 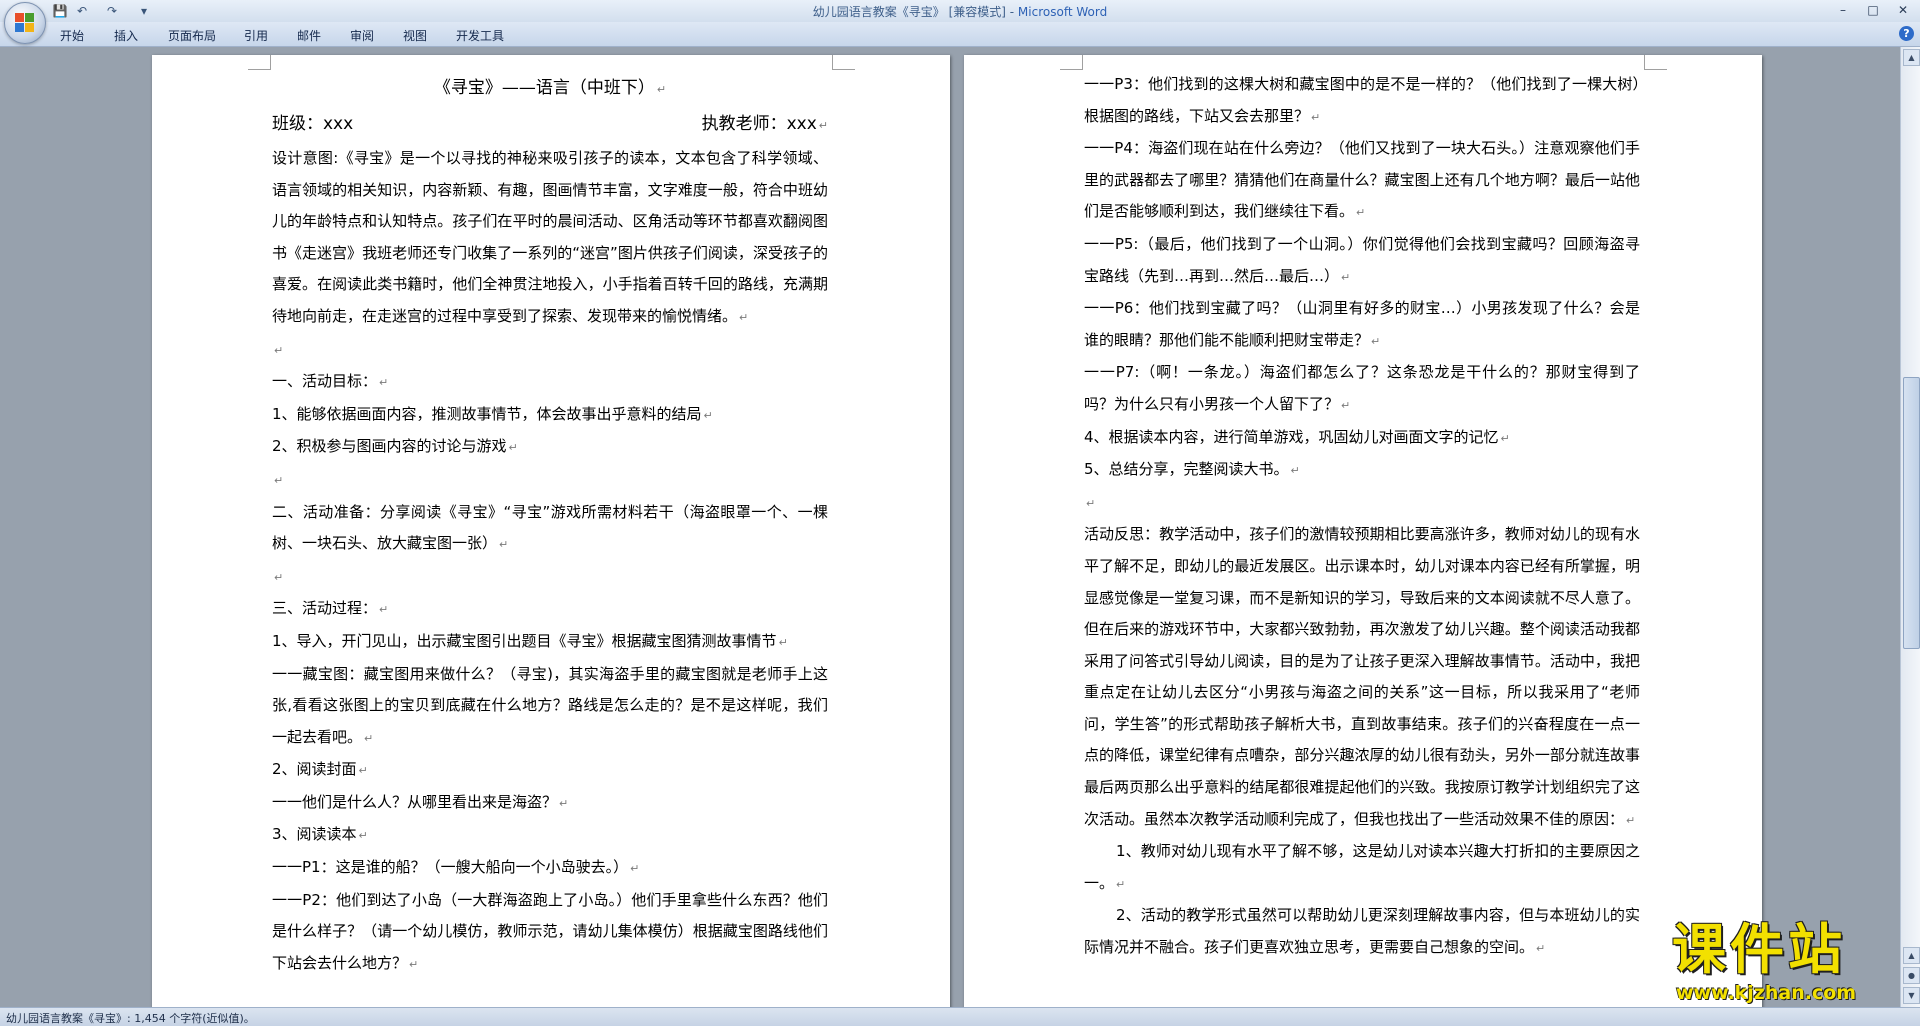 I want to click on paragraph-text: 一一P1：这是谁的船？（一艘大船向一个小岛驶去。）, so click(x=450, y=867).